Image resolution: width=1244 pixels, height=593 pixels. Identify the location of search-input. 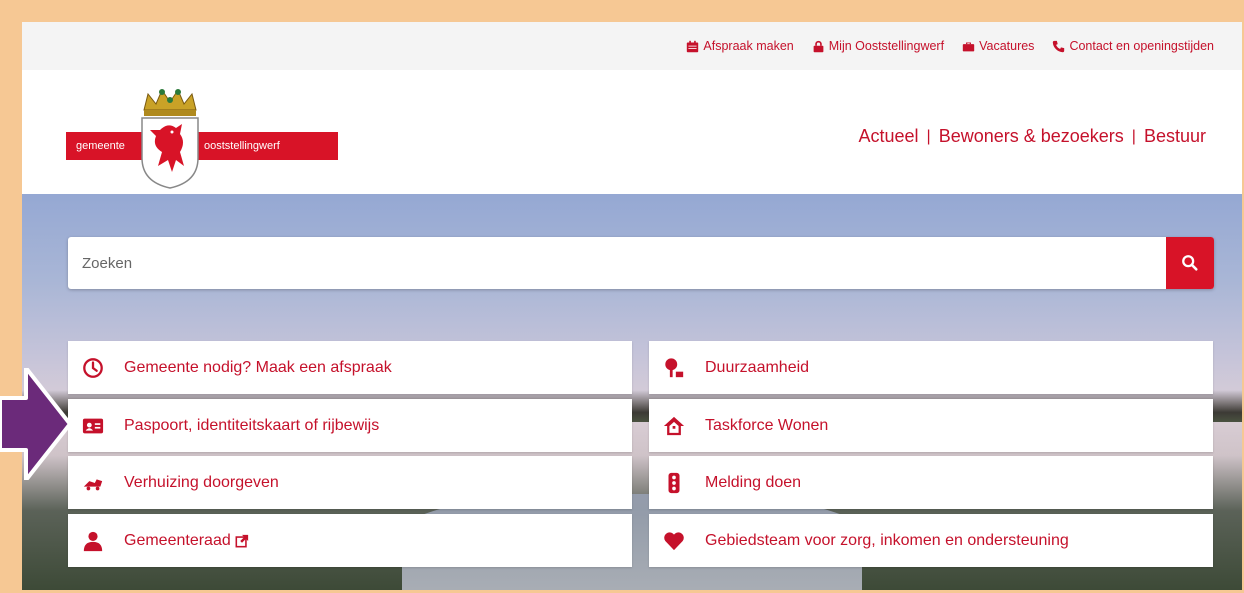
(615, 263).